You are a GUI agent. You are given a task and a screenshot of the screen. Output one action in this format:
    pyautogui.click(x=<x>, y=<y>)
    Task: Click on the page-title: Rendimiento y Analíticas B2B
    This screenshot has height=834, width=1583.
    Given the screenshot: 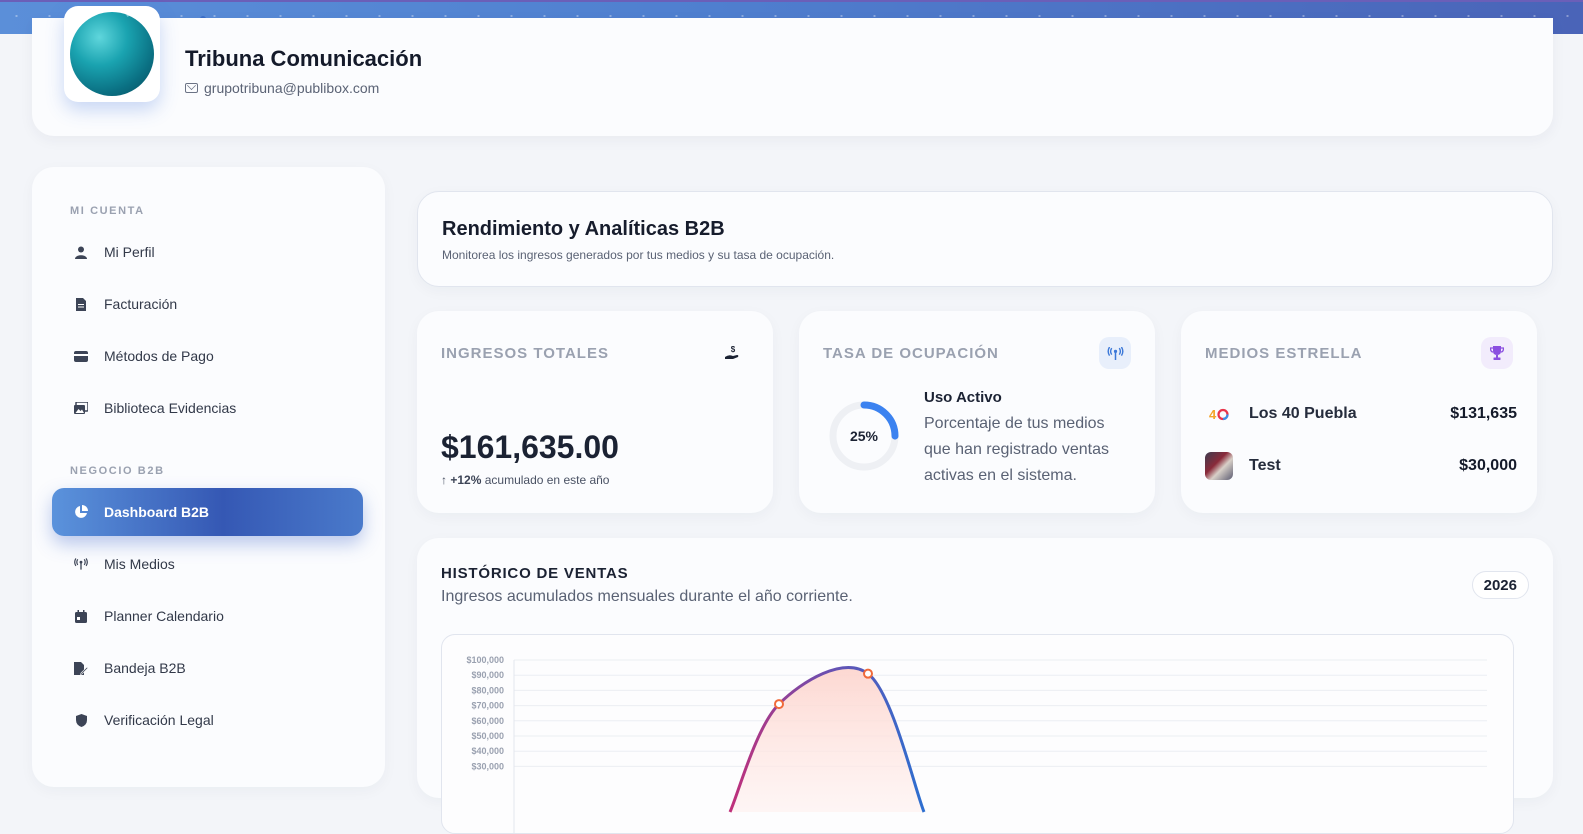 What is the action you would take?
    pyautogui.click(x=583, y=229)
    